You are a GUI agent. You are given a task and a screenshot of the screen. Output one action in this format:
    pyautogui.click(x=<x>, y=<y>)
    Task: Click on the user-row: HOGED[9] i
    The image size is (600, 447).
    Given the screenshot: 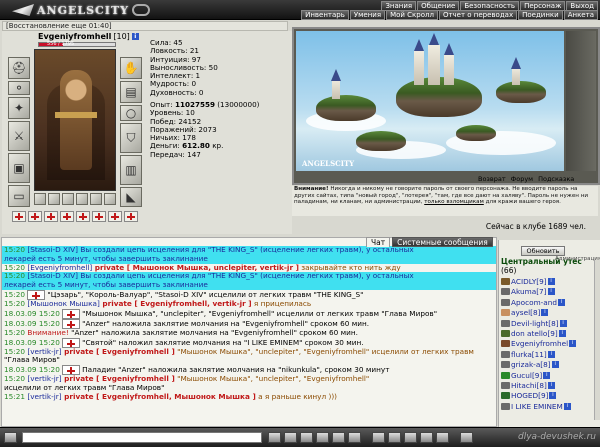 What is the action you would take?
    pyautogui.click(x=529, y=395)
    